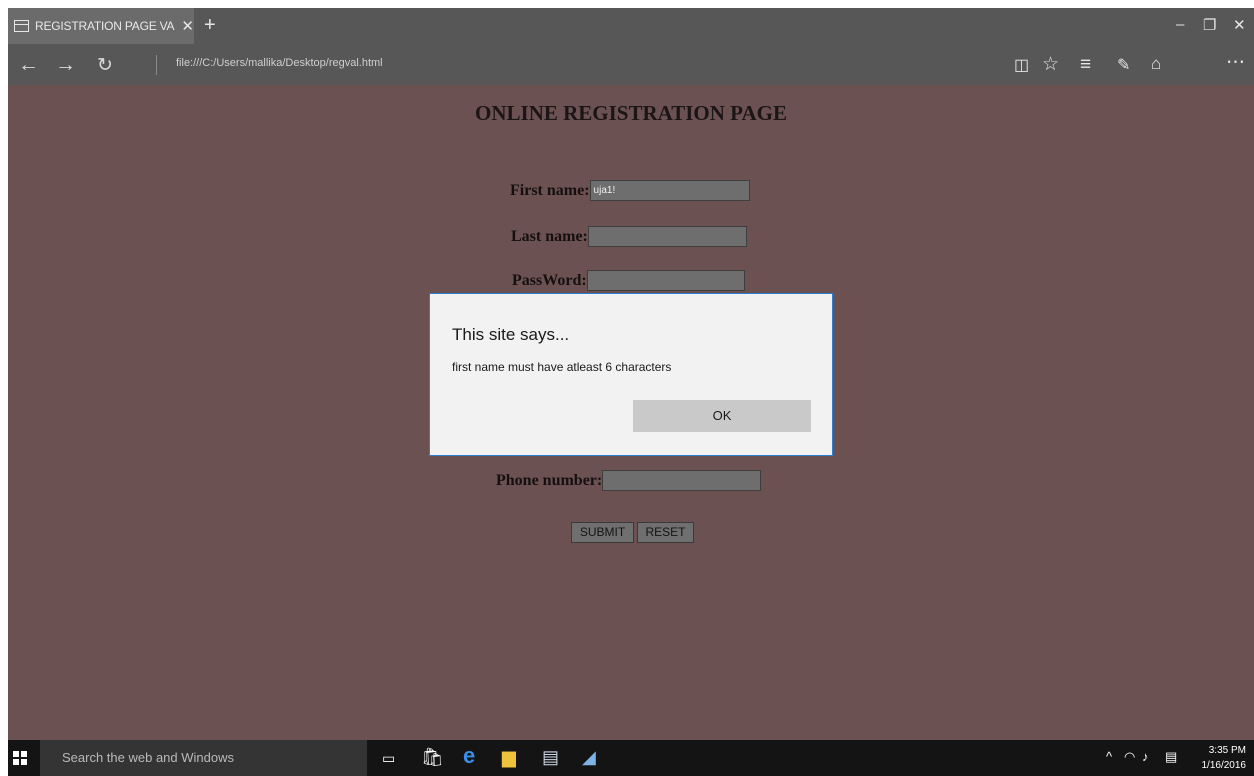  I want to click on first-name-input: uja1!, so click(669, 190).